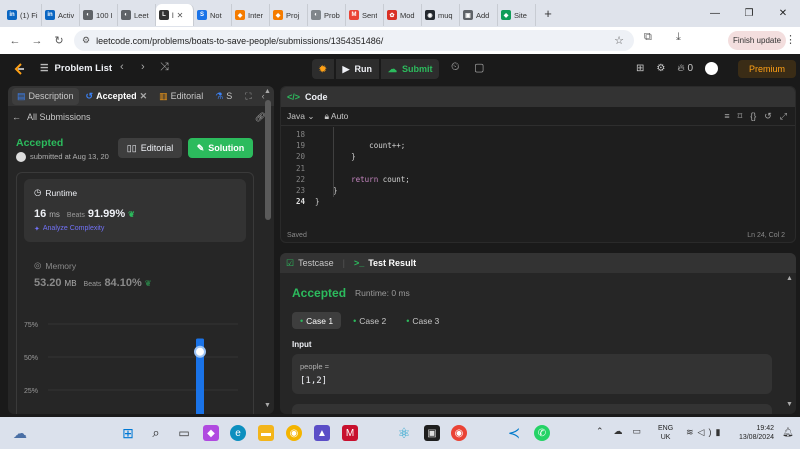 Image resolution: width=800 pixels, height=449 pixels. Describe the element at coordinates (184, 433) in the screenshot. I see `task-view-icon: ▭` at that location.